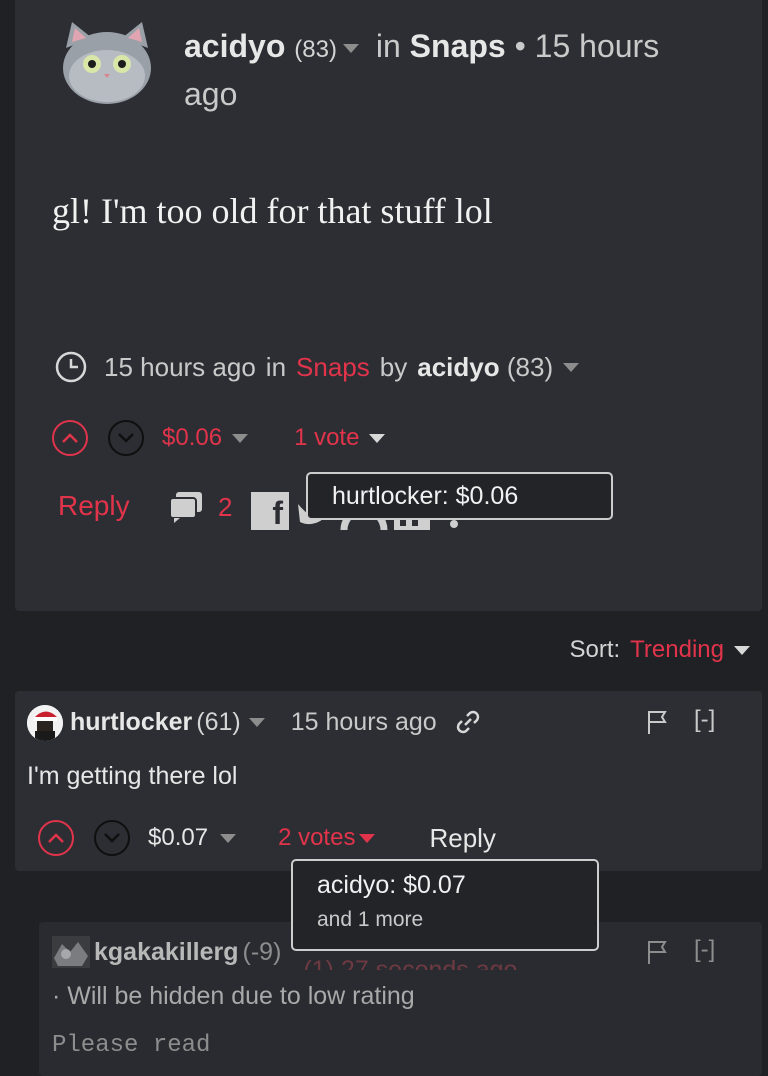  Describe the element at coordinates (425, 496) in the screenshot. I see `tooltip-voter-line: hurtlocker: $0.06` at that location.